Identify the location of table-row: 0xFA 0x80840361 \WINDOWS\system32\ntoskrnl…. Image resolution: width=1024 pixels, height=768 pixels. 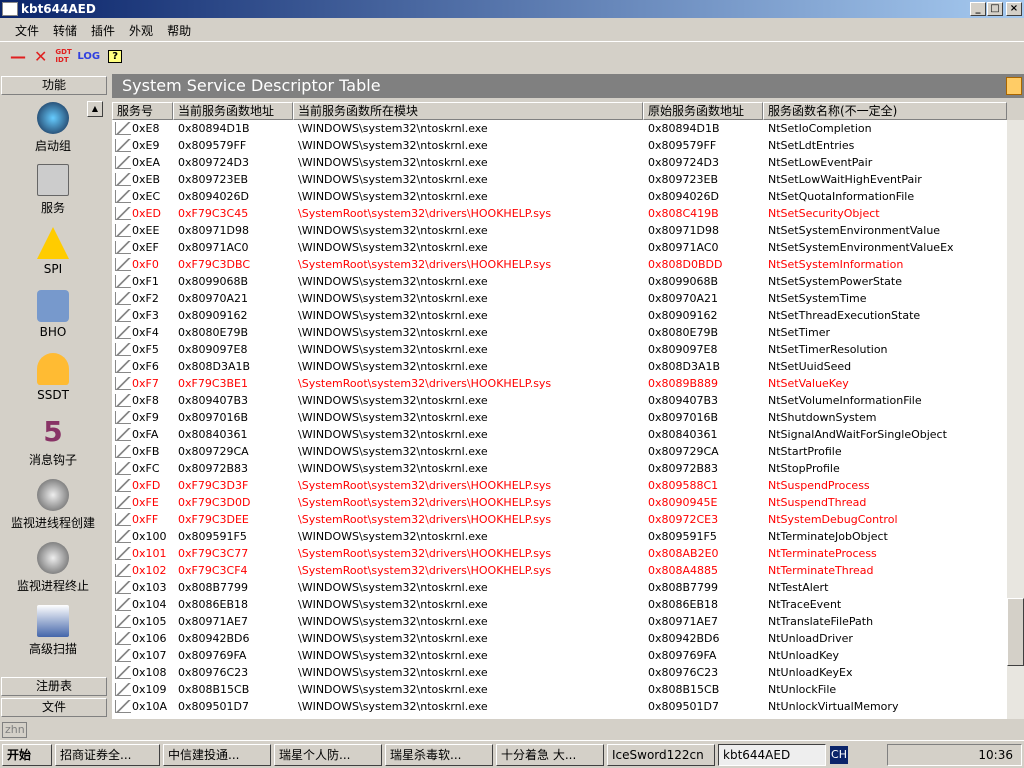
(559, 434).